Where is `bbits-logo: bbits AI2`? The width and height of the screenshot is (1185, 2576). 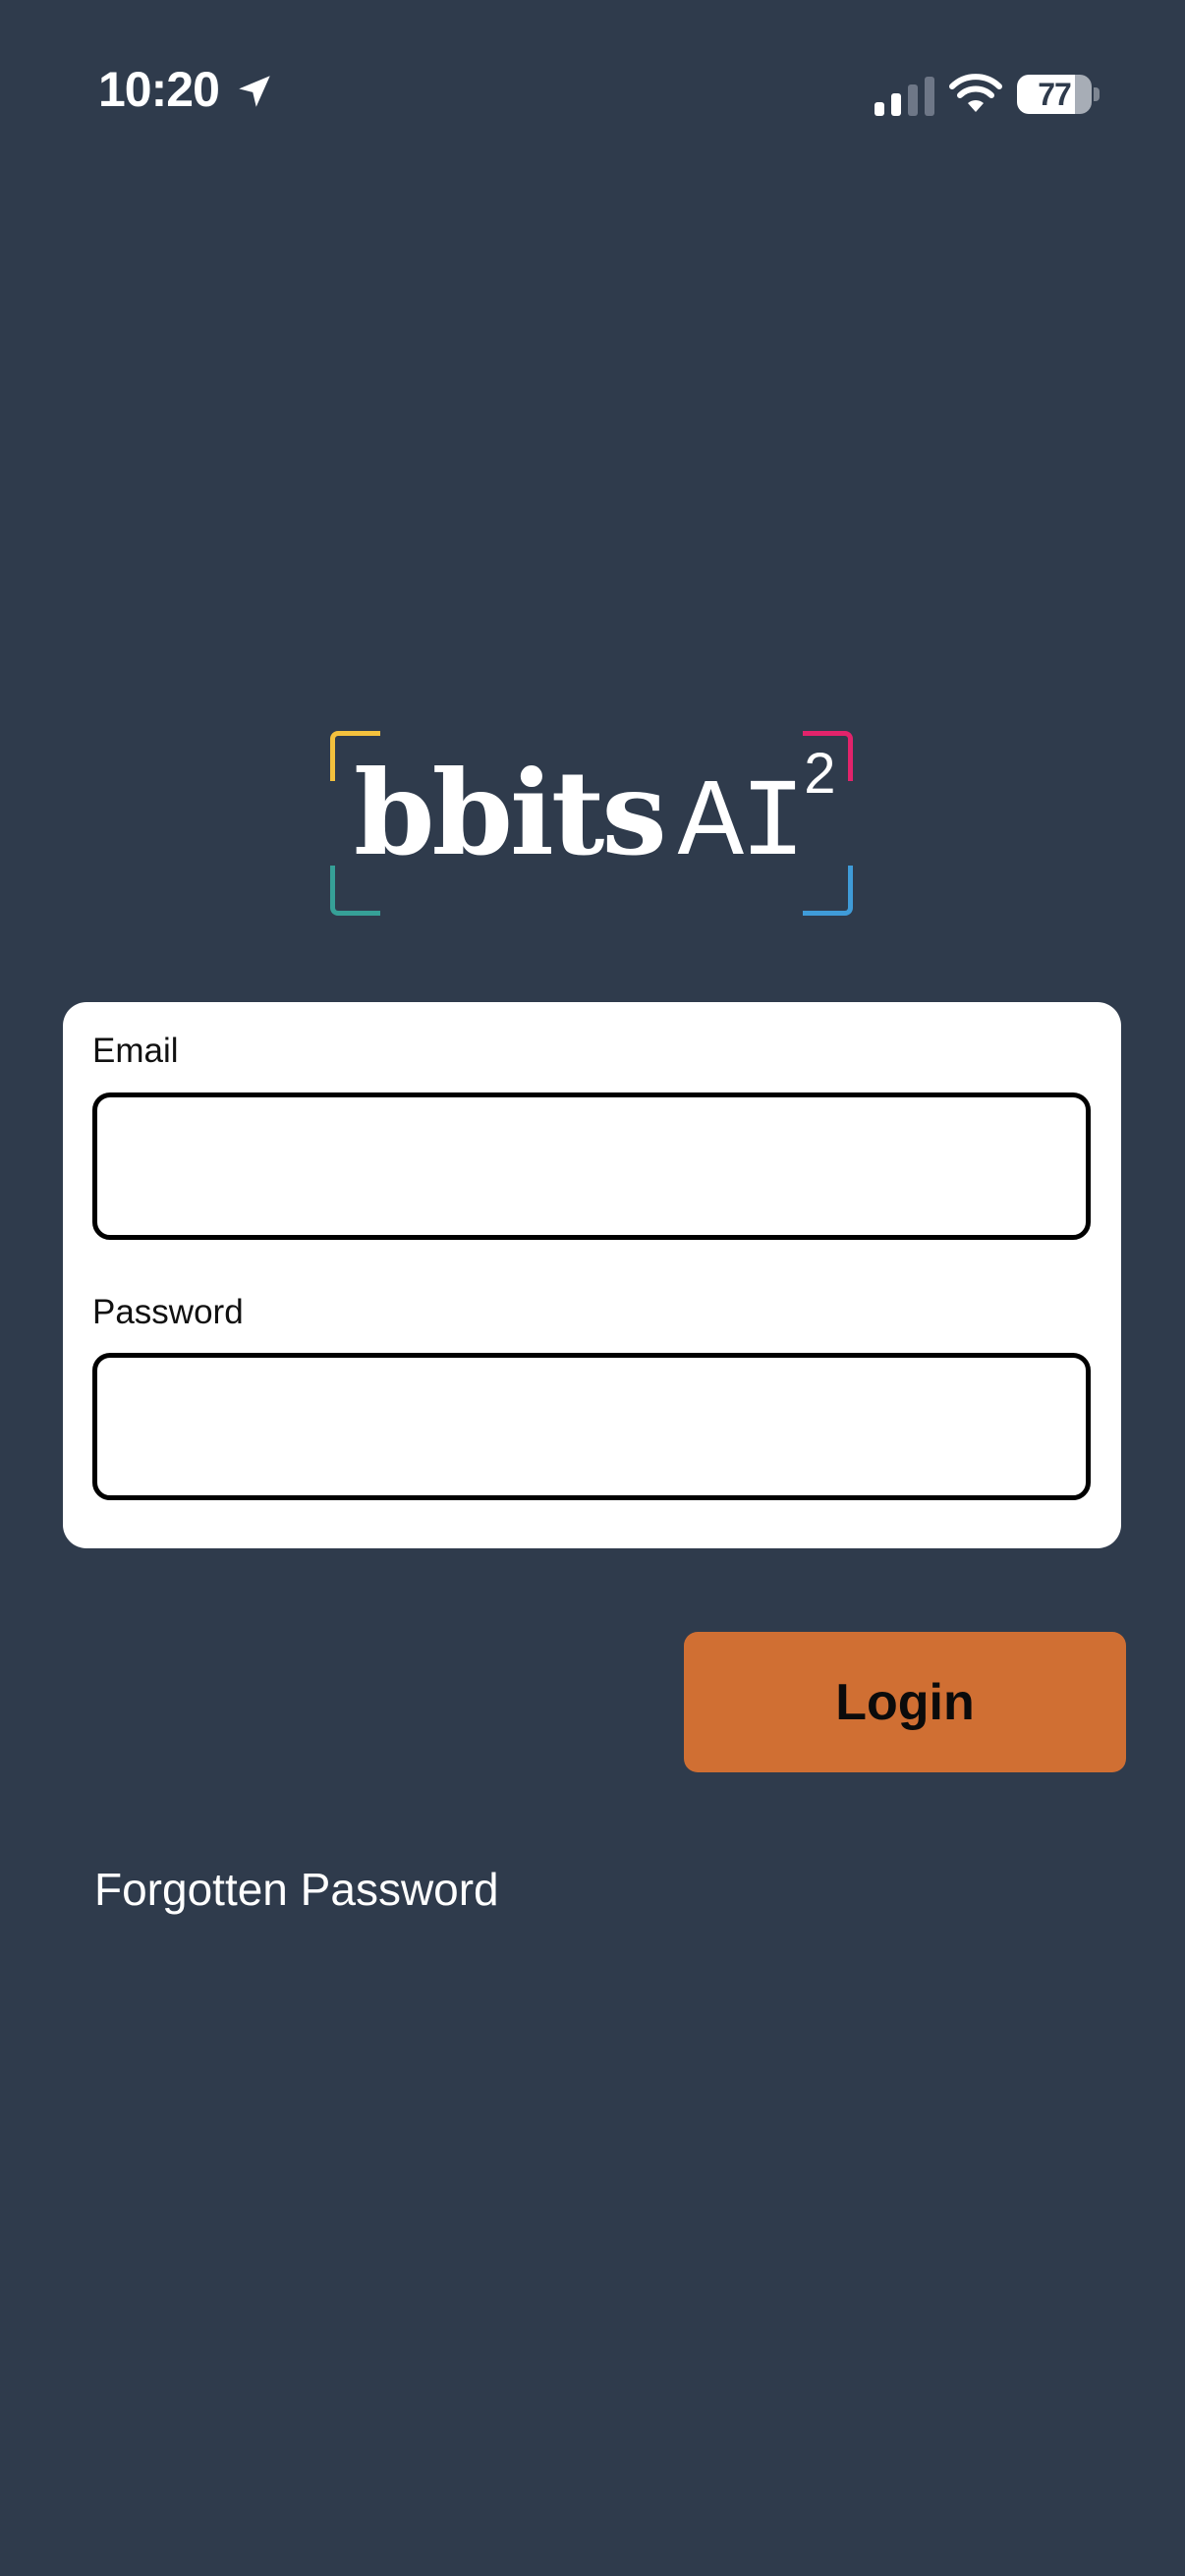 bbits-logo: bbits AI2 is located at coordinates (592, 823).